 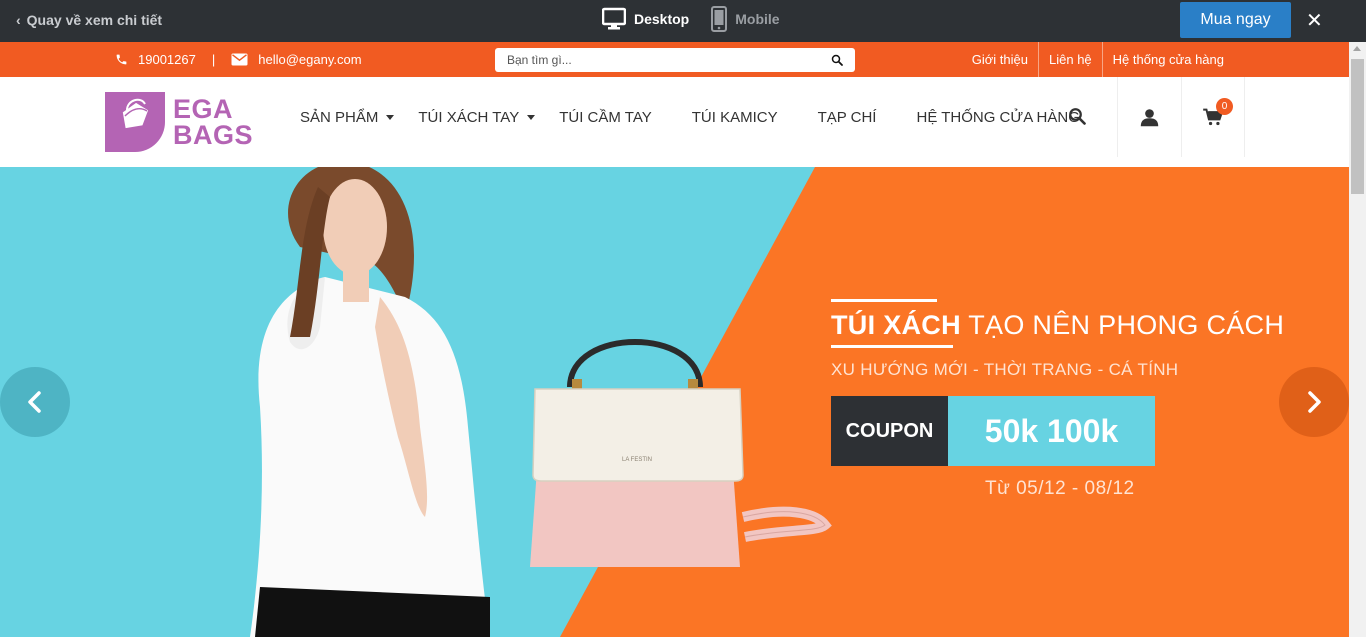 I want to click on promo-date: Từ 05/12 - 08/12, so click(x=1060, y=488).